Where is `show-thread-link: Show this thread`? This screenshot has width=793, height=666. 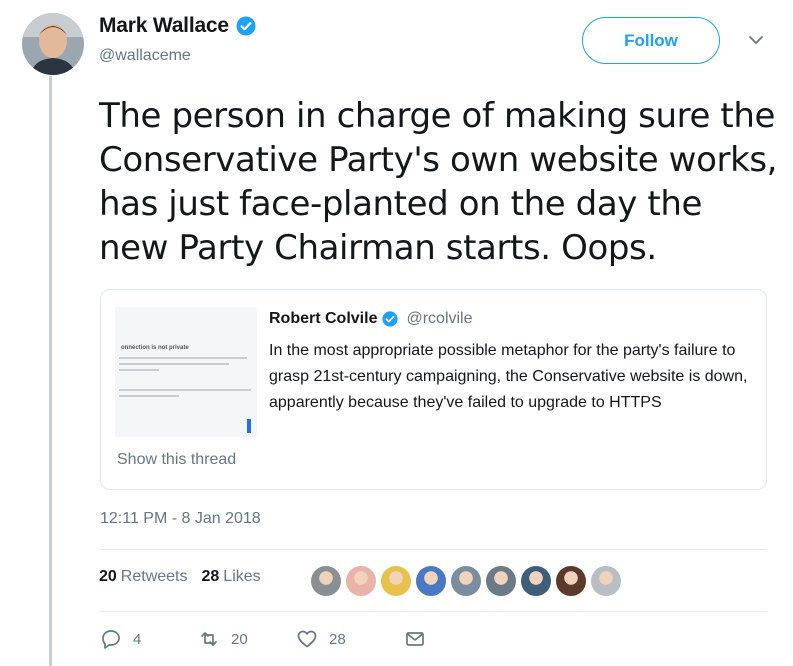
show-thread-link: Show this thread is located at coordinates (176, 460).